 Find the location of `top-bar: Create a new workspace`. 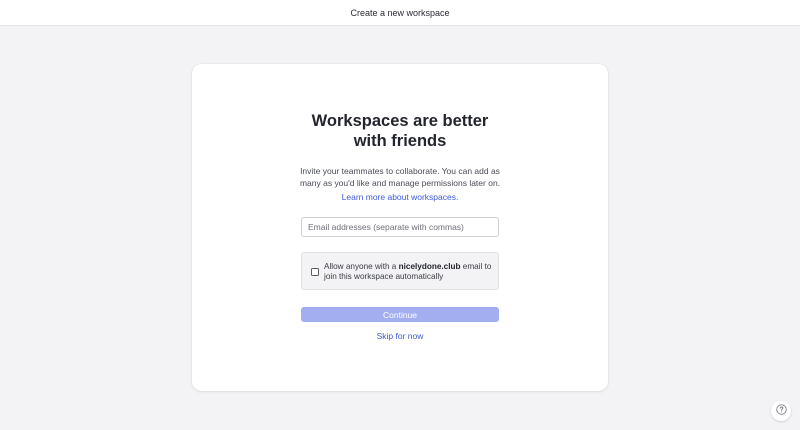

top-bar: Create a new workspace is located at coordinates (400, 13).